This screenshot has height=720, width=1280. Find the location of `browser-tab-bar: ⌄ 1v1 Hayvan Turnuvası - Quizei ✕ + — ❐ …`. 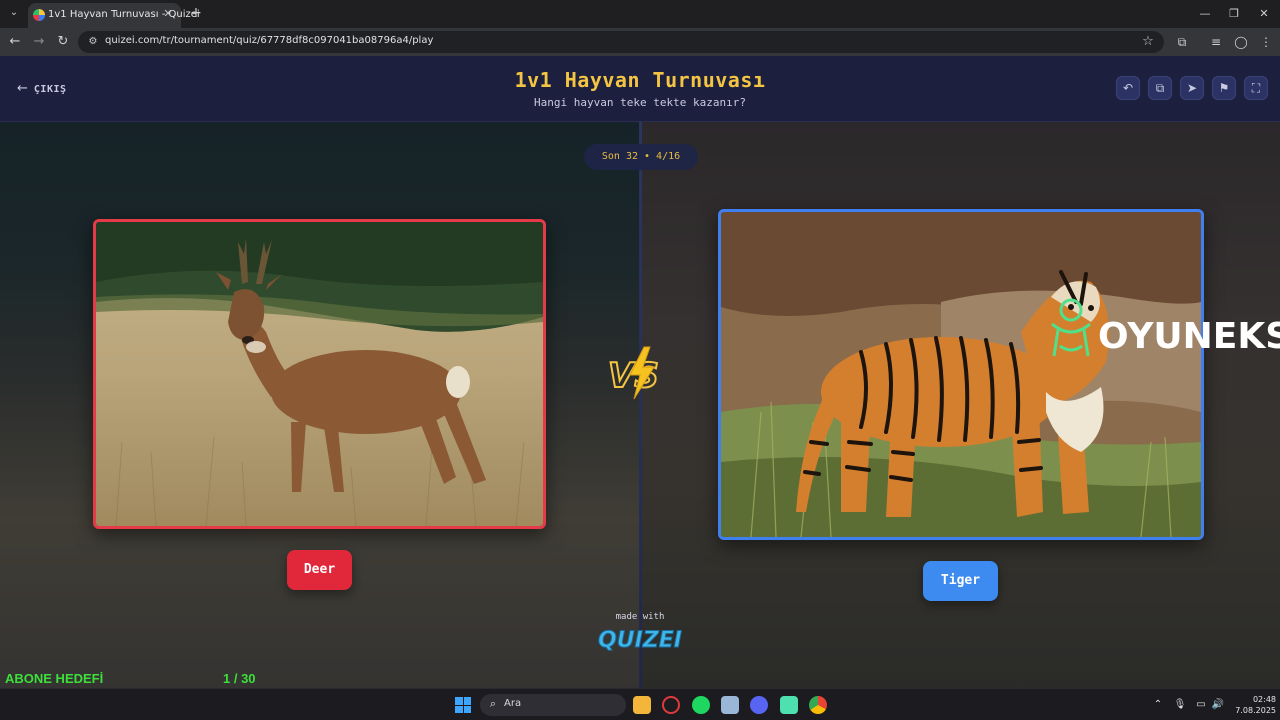

browser-tab-bar: ⌄ 1v1 Hayvan Turnuvası - Quizei ✕ + — ❐ … is located at coordinates (640, 14).